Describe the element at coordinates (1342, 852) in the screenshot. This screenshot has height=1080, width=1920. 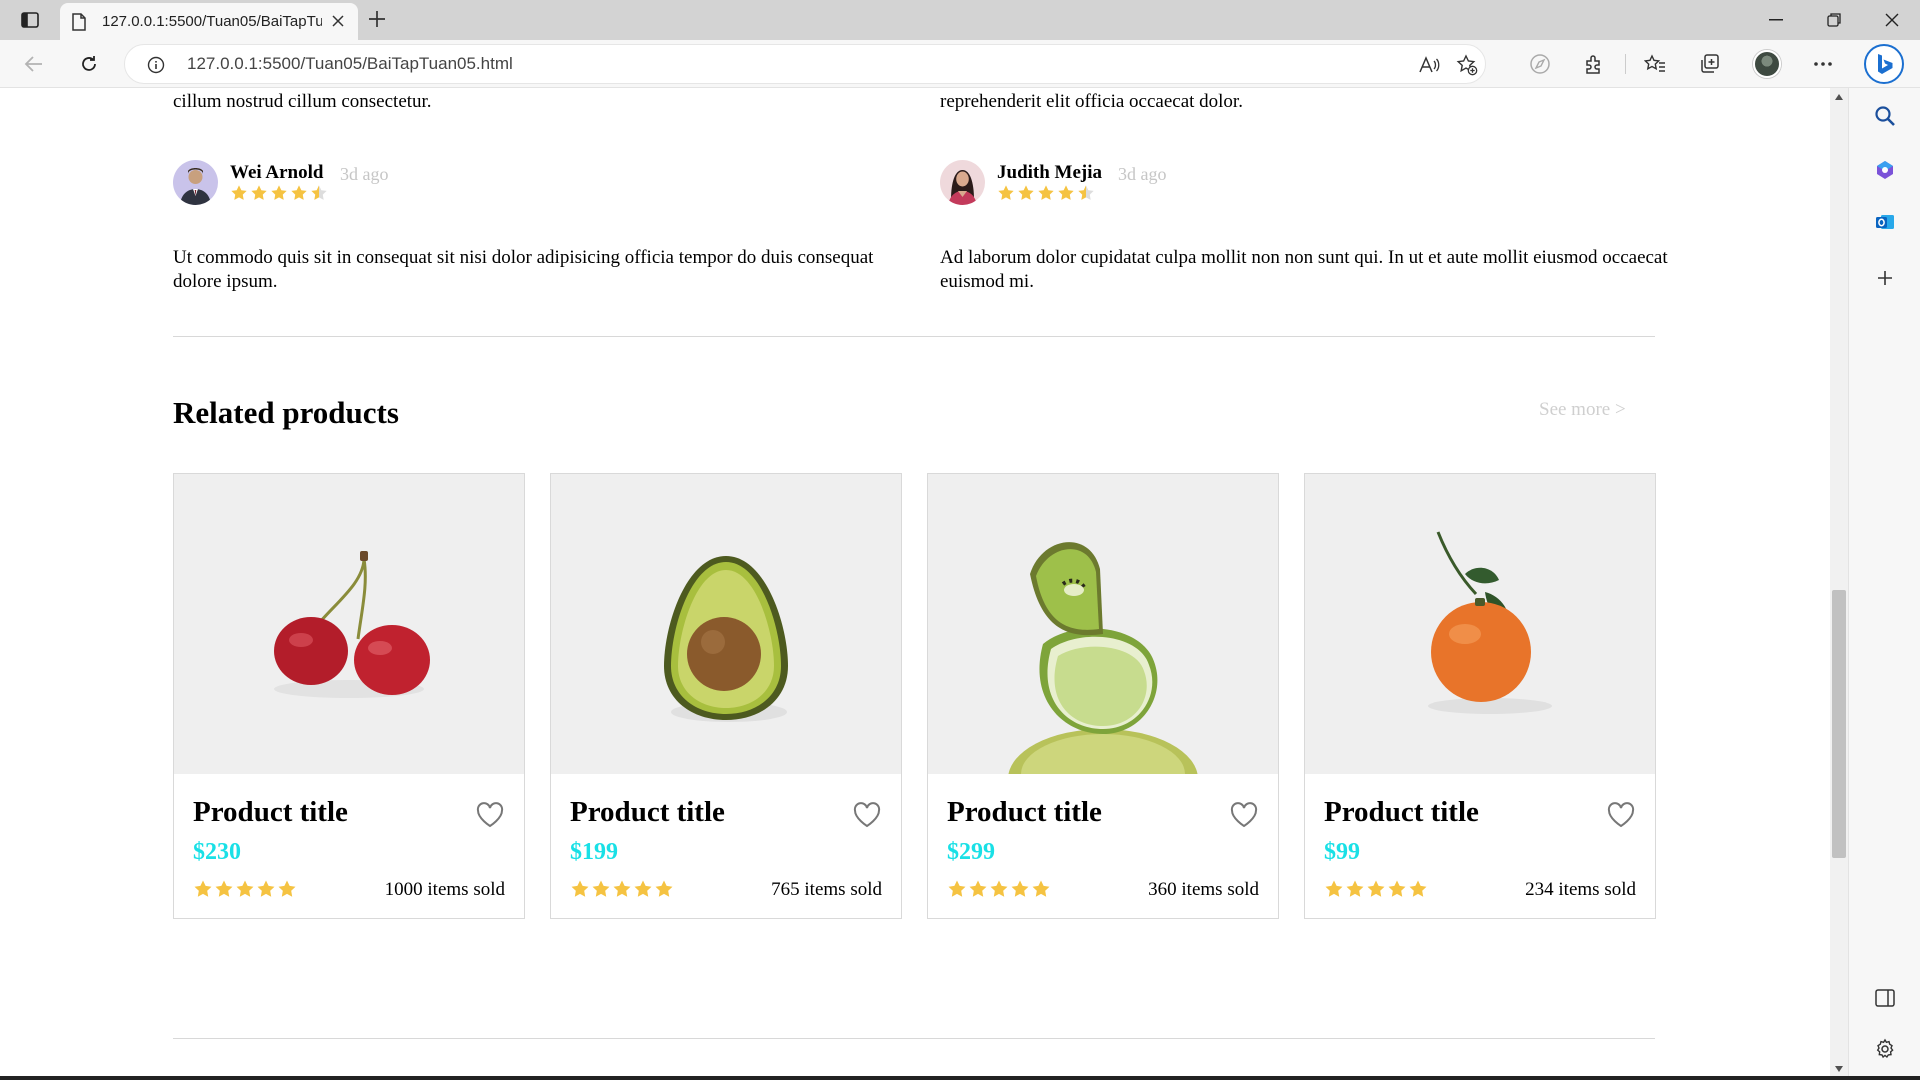
I see `product-price: $99` at that location.